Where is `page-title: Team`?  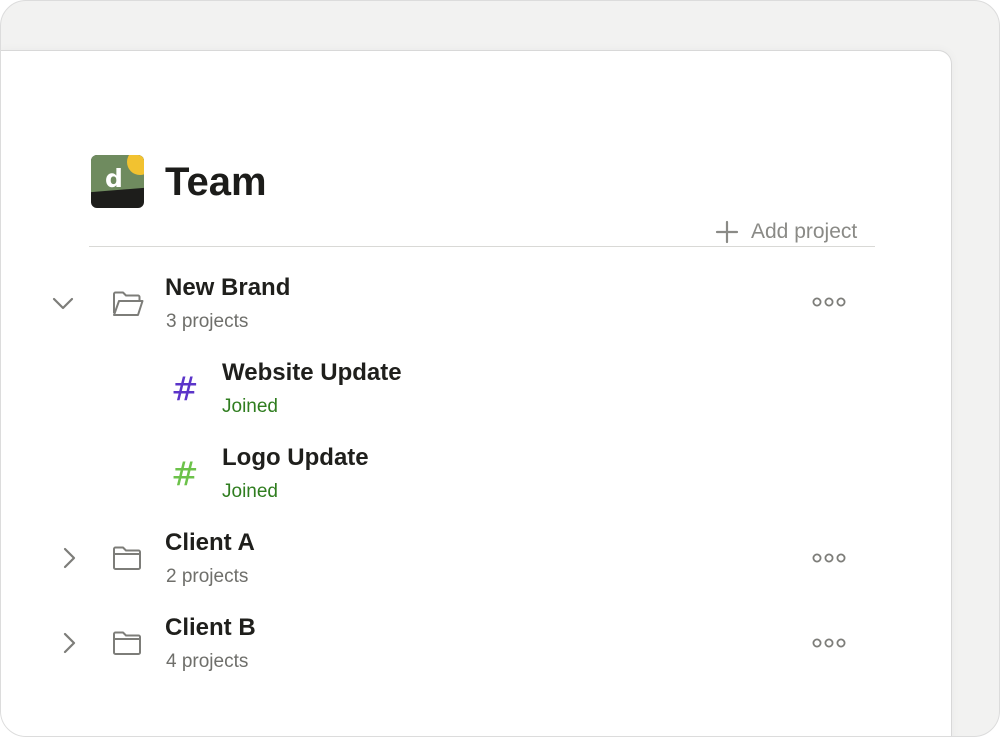 page-title: Team is located at coordinates (216, 182).